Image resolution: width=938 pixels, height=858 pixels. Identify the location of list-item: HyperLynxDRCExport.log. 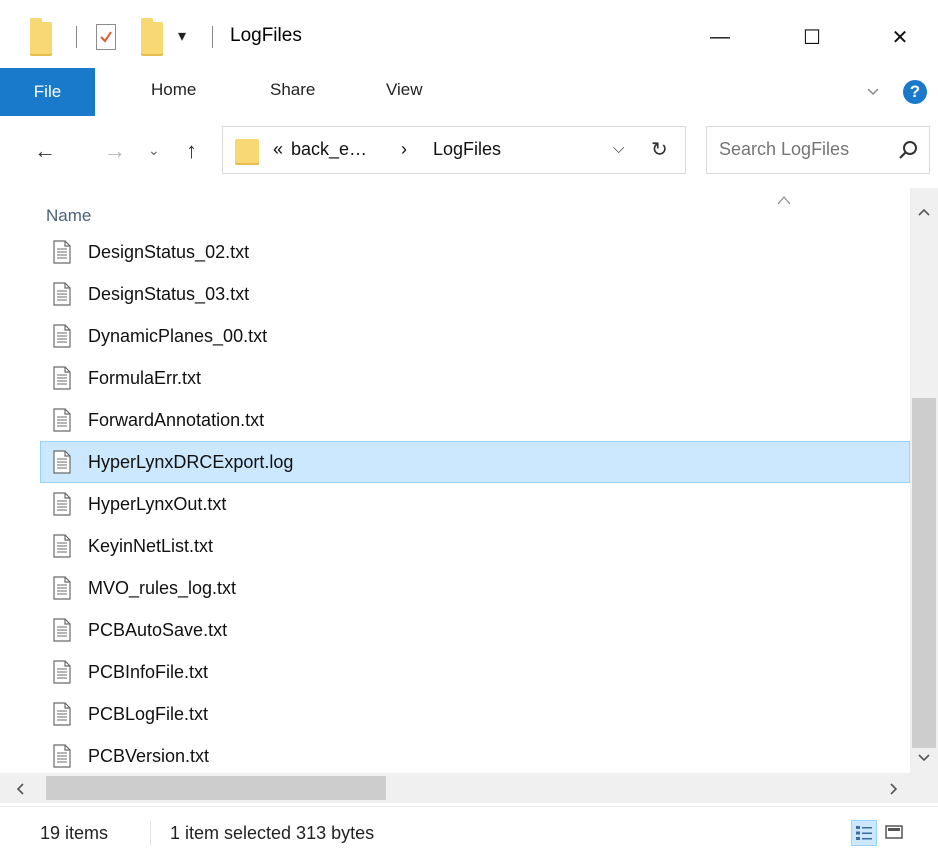
(475, 462).